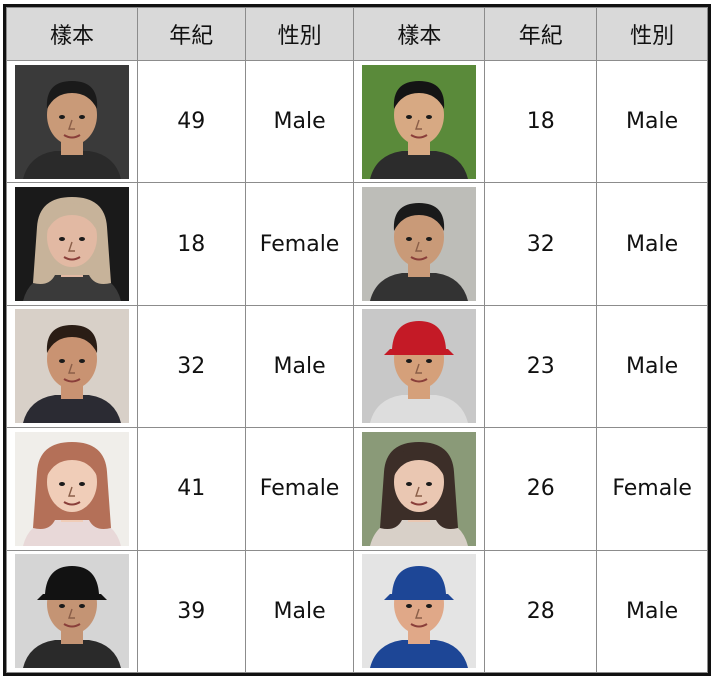 Image resolution: width=713 pixels, height=679 pixels. I want to click on face-man-glasses, so click(419, 244).